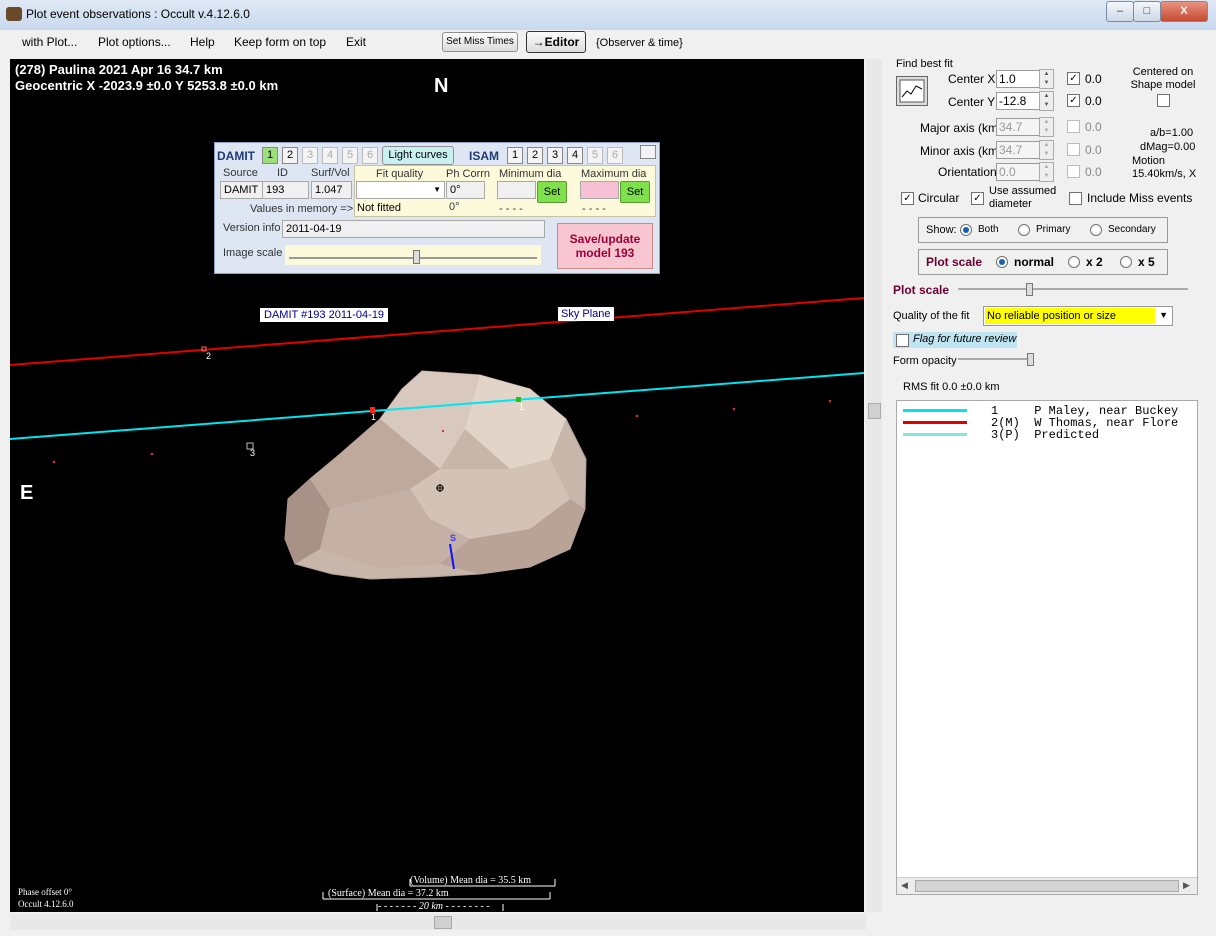 Image resolution: width=1216 pixels, height=936 pixels. I want to click on major-axis-spinner: ▲ ▼, so click(1046, 127).